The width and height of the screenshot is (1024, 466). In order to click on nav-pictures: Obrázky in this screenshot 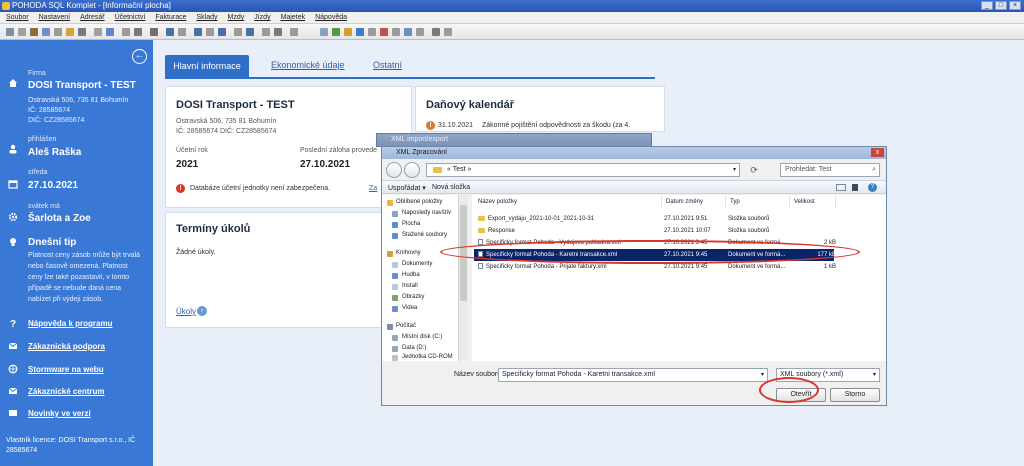, I will do `click(413, 297)`.